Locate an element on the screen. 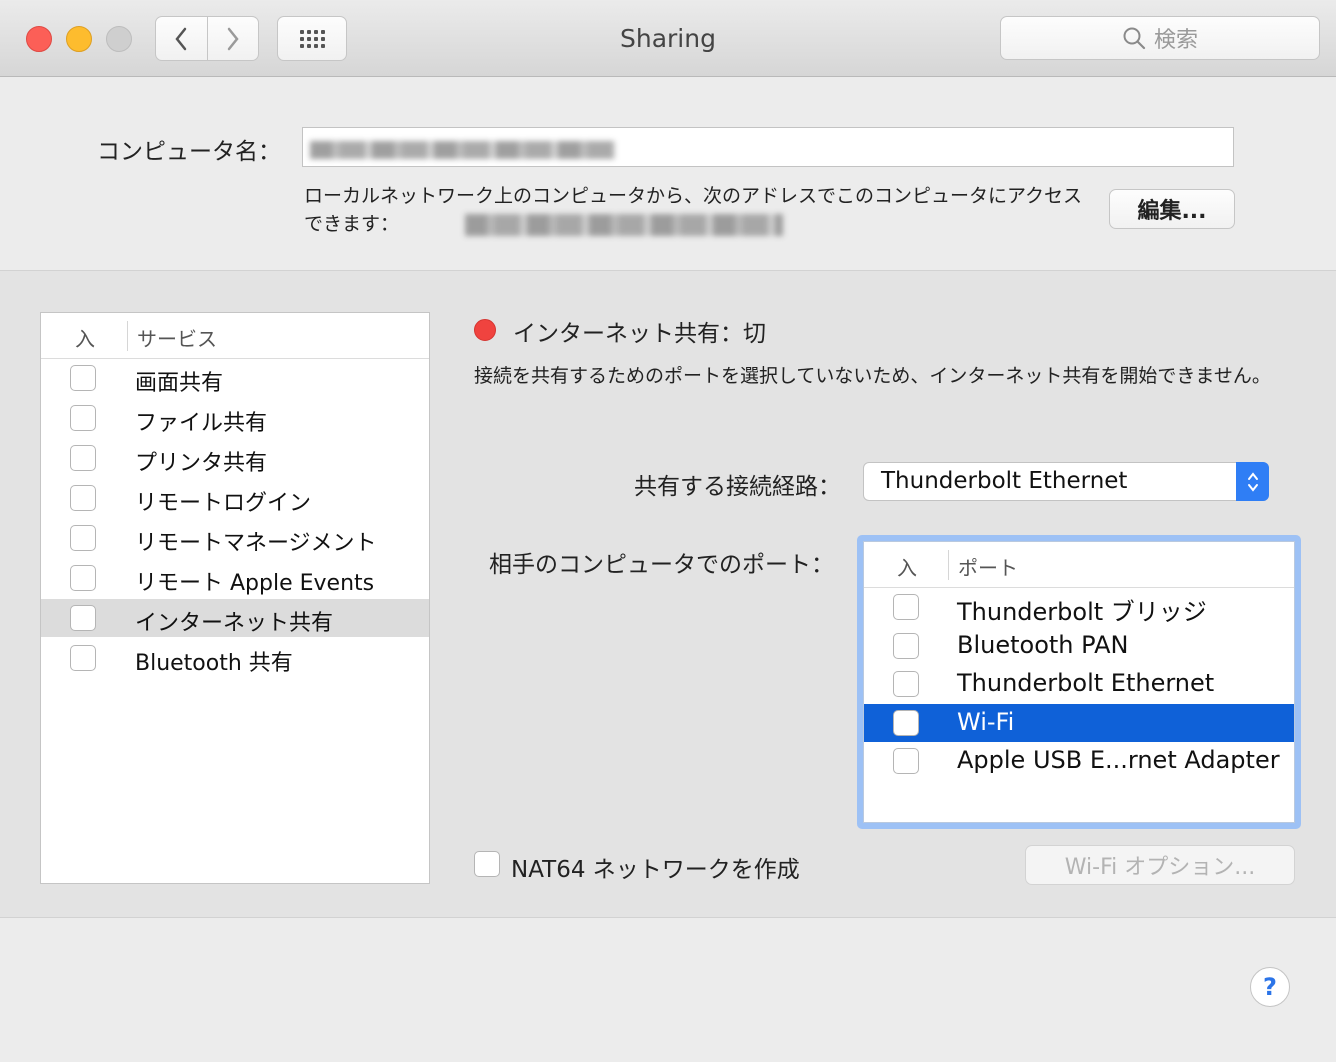  service-label: リモート Apple Events is located at coordinates (255, 583).